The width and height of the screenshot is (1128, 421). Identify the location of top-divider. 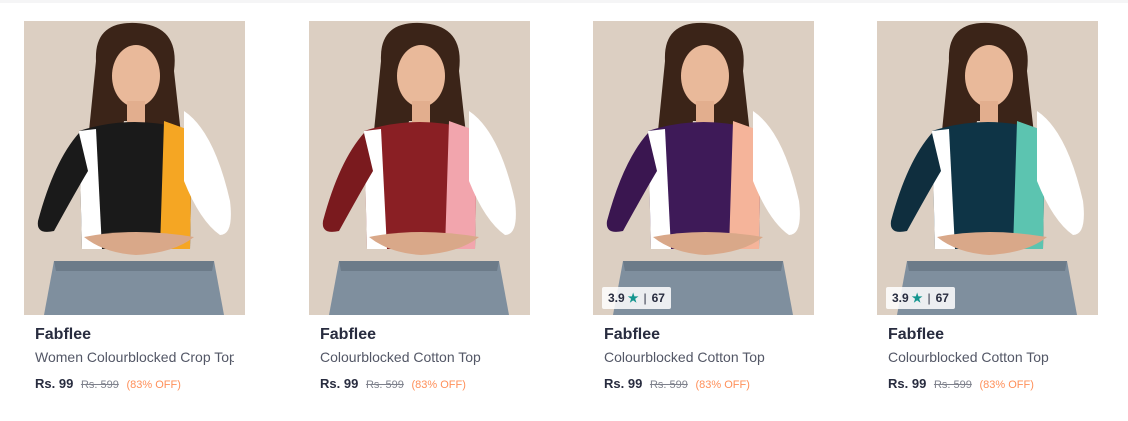
(564, 1).